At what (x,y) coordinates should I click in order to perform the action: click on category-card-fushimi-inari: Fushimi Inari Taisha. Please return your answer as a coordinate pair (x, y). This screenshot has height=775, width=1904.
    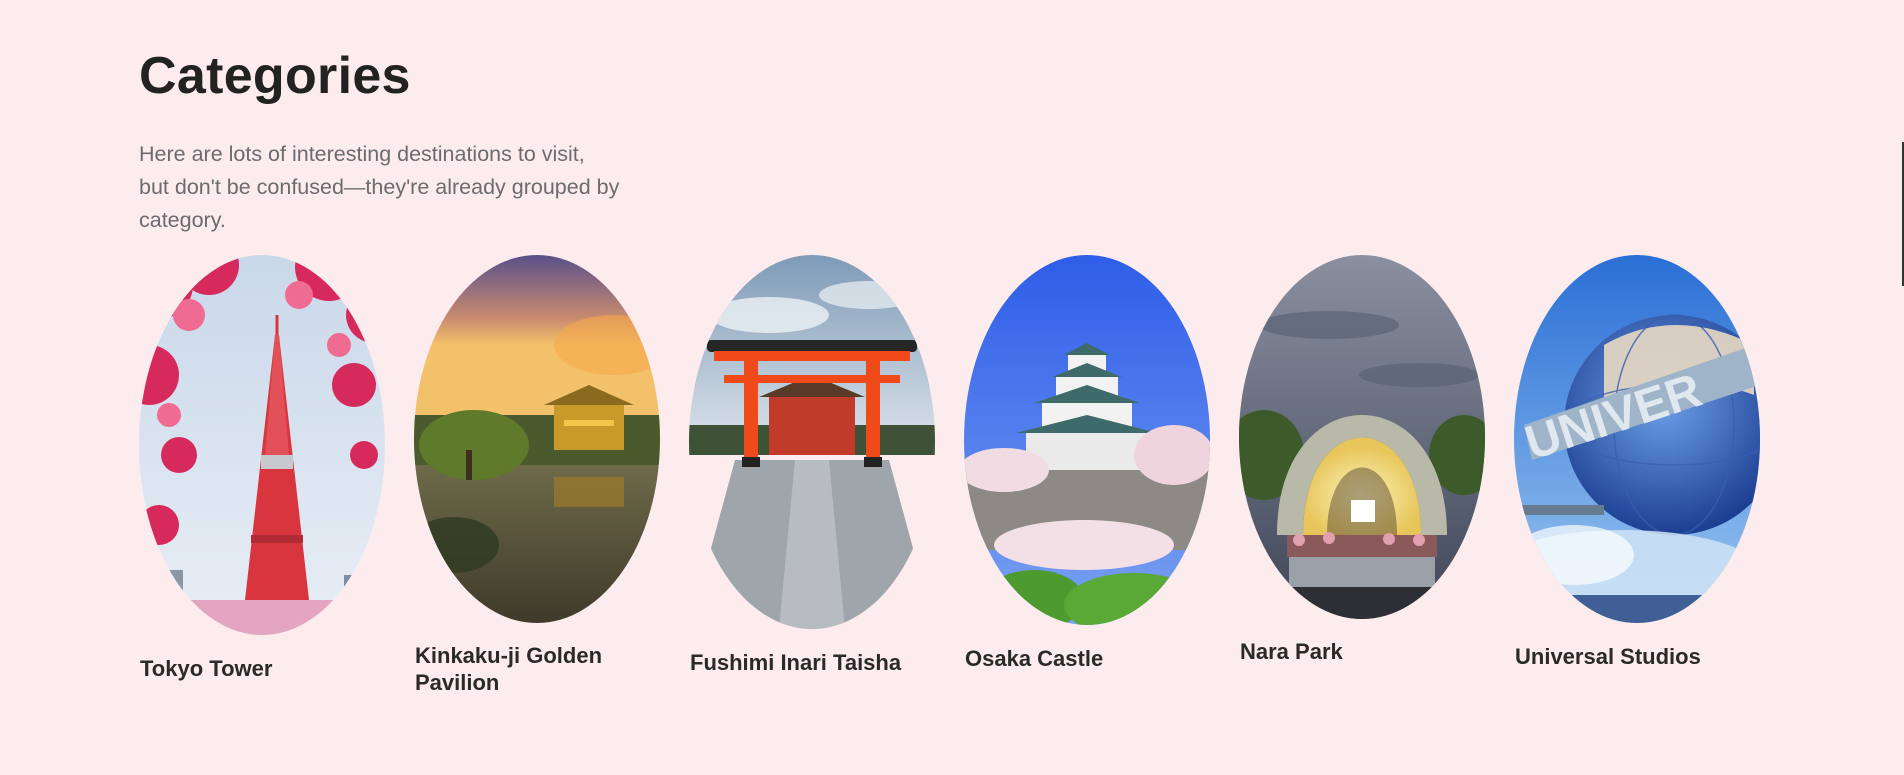
    Looking at the image, I should click on (812, 465).